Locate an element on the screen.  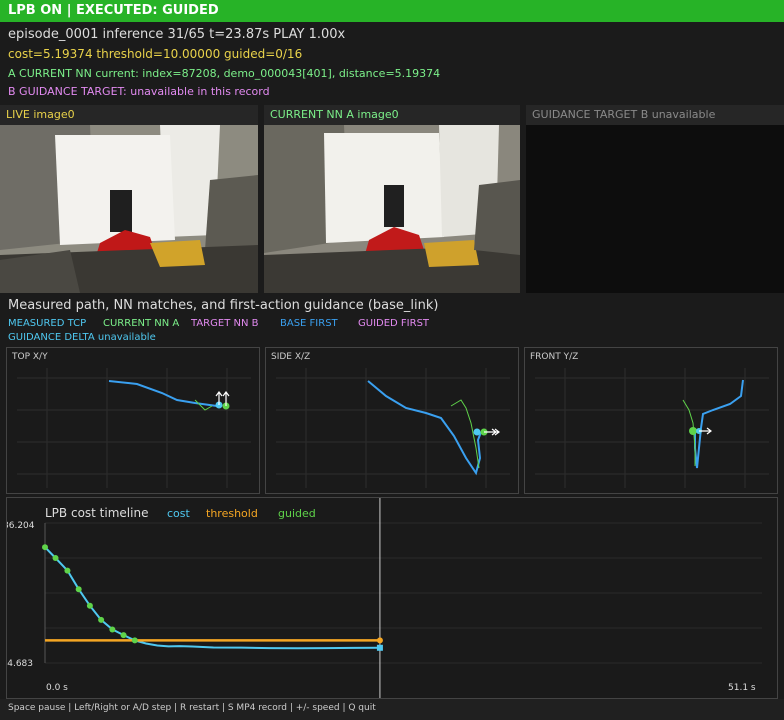
x-max-label: 51.1 s is located at coordinates (742, 688).